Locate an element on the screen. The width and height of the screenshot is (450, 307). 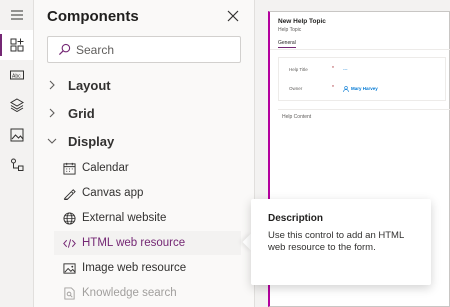
fields-rail-button: Abc is located at coordinates (16, 75).